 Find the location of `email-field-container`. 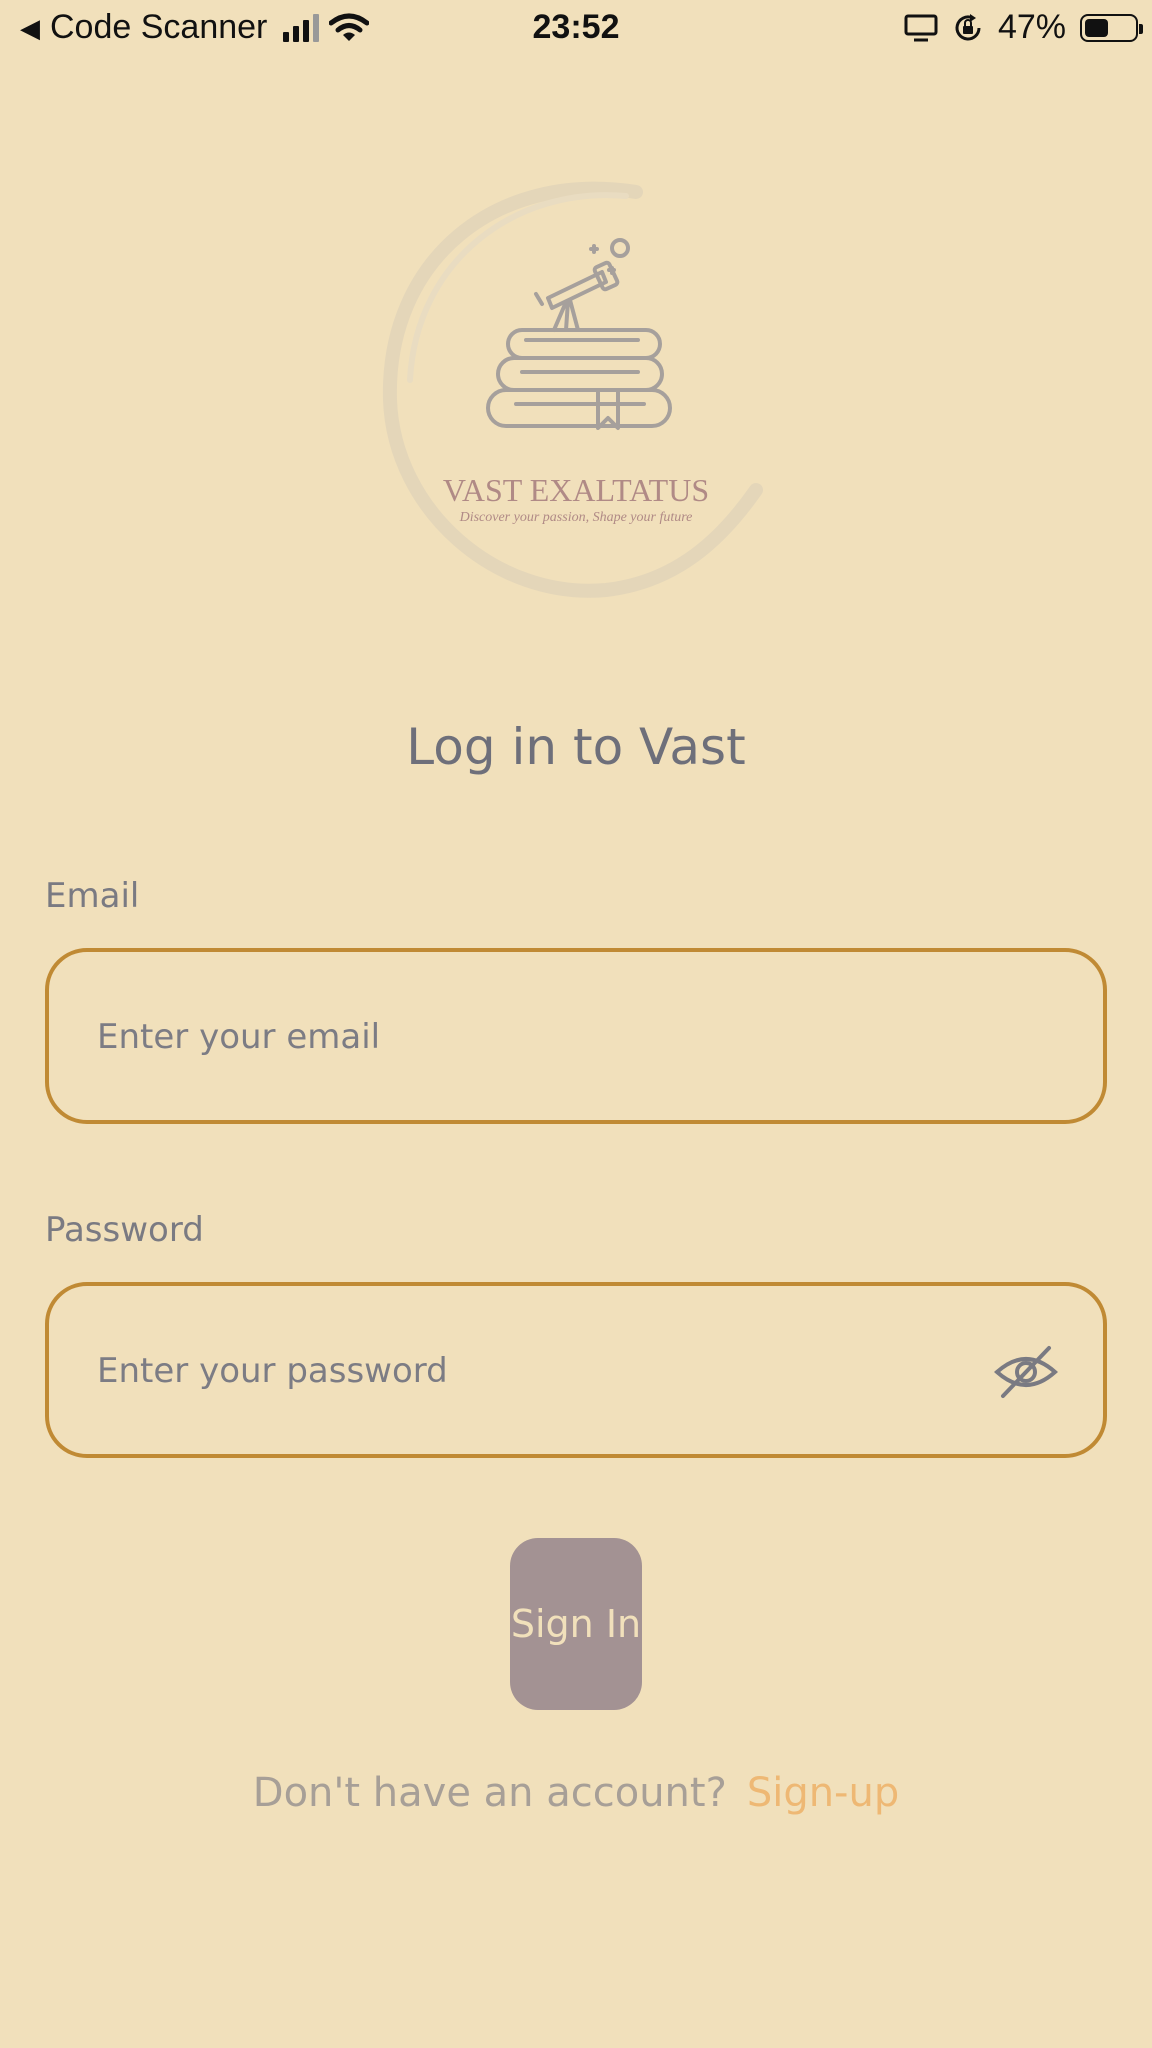

email-field-container is located at coordinates (576, 1036).